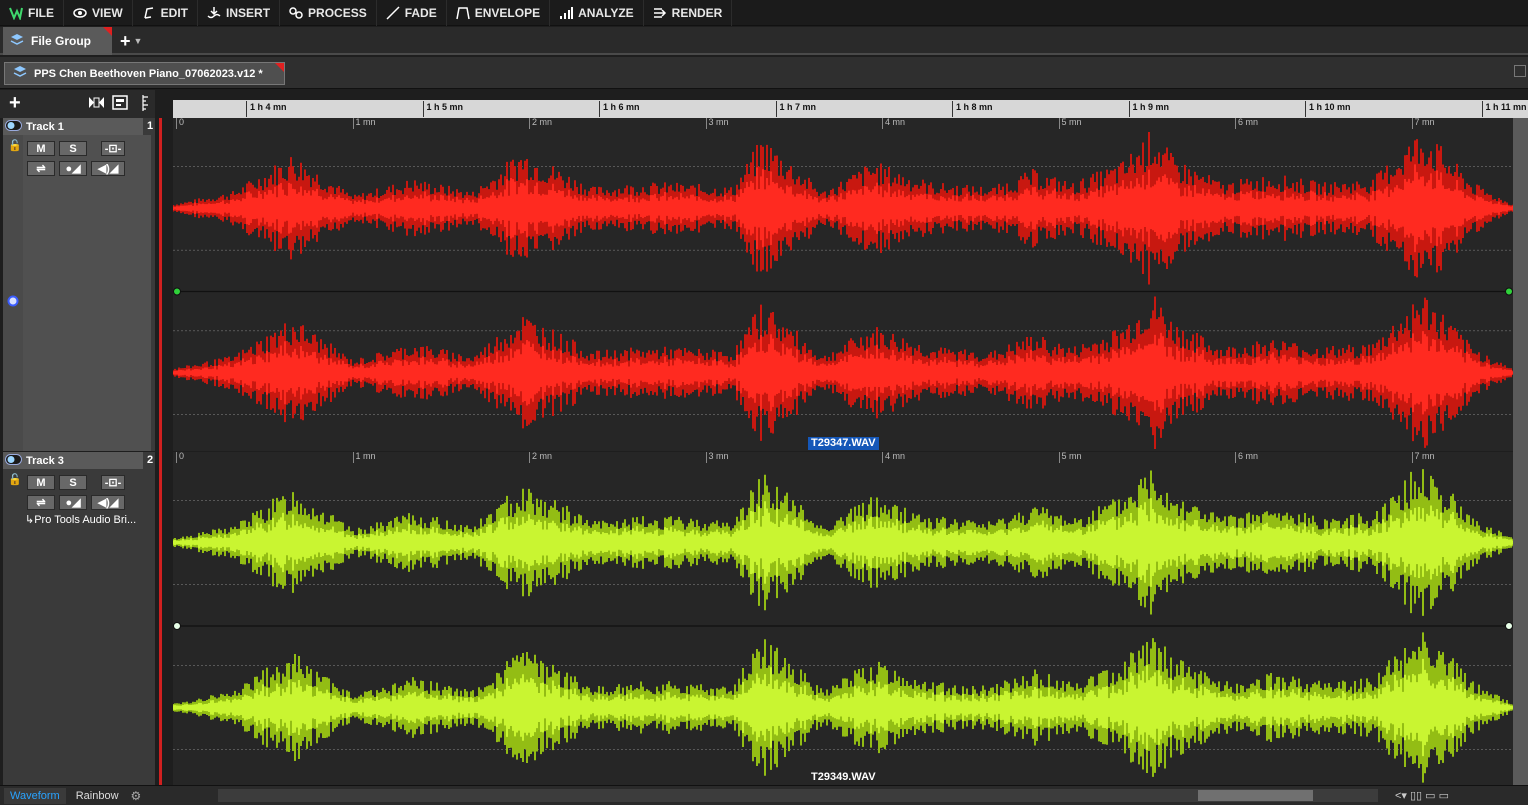 The image size is (1528, 805). What do you see at coordinates (125, 40) in the screenshot?
I see `add-tab-label: +` at bounding box center [125, 40].